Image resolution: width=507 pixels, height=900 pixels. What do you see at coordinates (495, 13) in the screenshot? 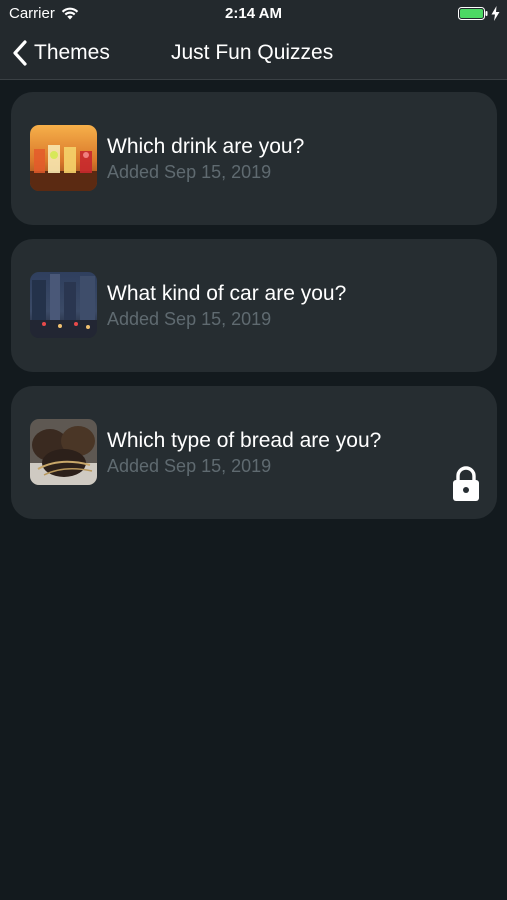
I see `charging-bolt-icon` at bounding box center [495, 13].